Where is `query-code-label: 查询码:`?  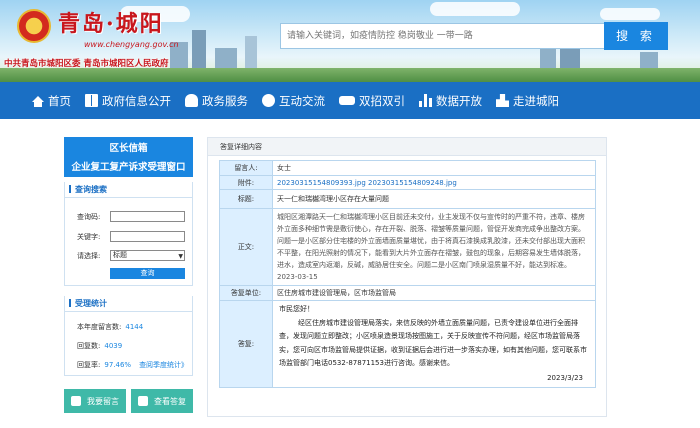
query-code-label: 查询码: is located at coordinates (89, 217).